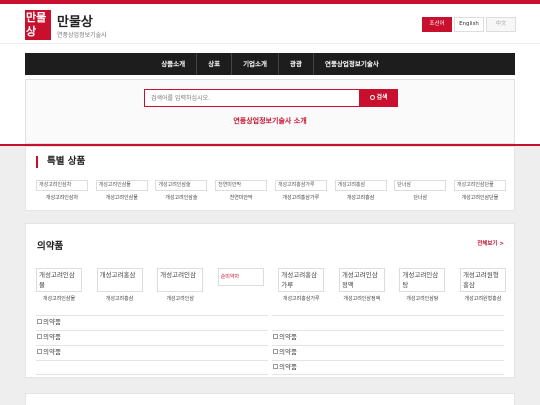 Image resolution: width=540 pixels, height=405 pixels. What do you see at coordinates (420, 185) in the screenshot?
I see `product-image: 단너삼` at bounding box center [420, 185].